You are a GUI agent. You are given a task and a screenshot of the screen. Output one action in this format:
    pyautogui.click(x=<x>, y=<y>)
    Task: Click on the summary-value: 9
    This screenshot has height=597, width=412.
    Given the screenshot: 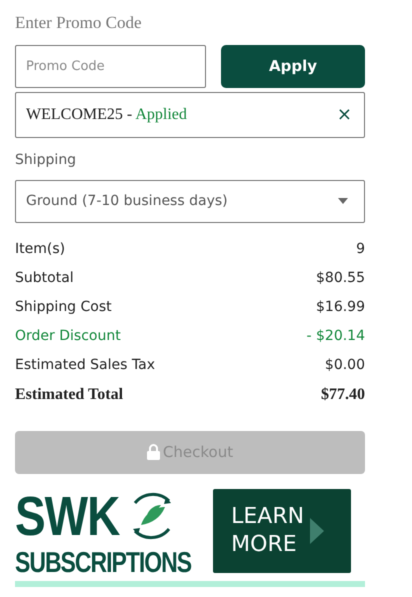 What is the action you would take?
    pyautogui.click(x=360, y=249)
    